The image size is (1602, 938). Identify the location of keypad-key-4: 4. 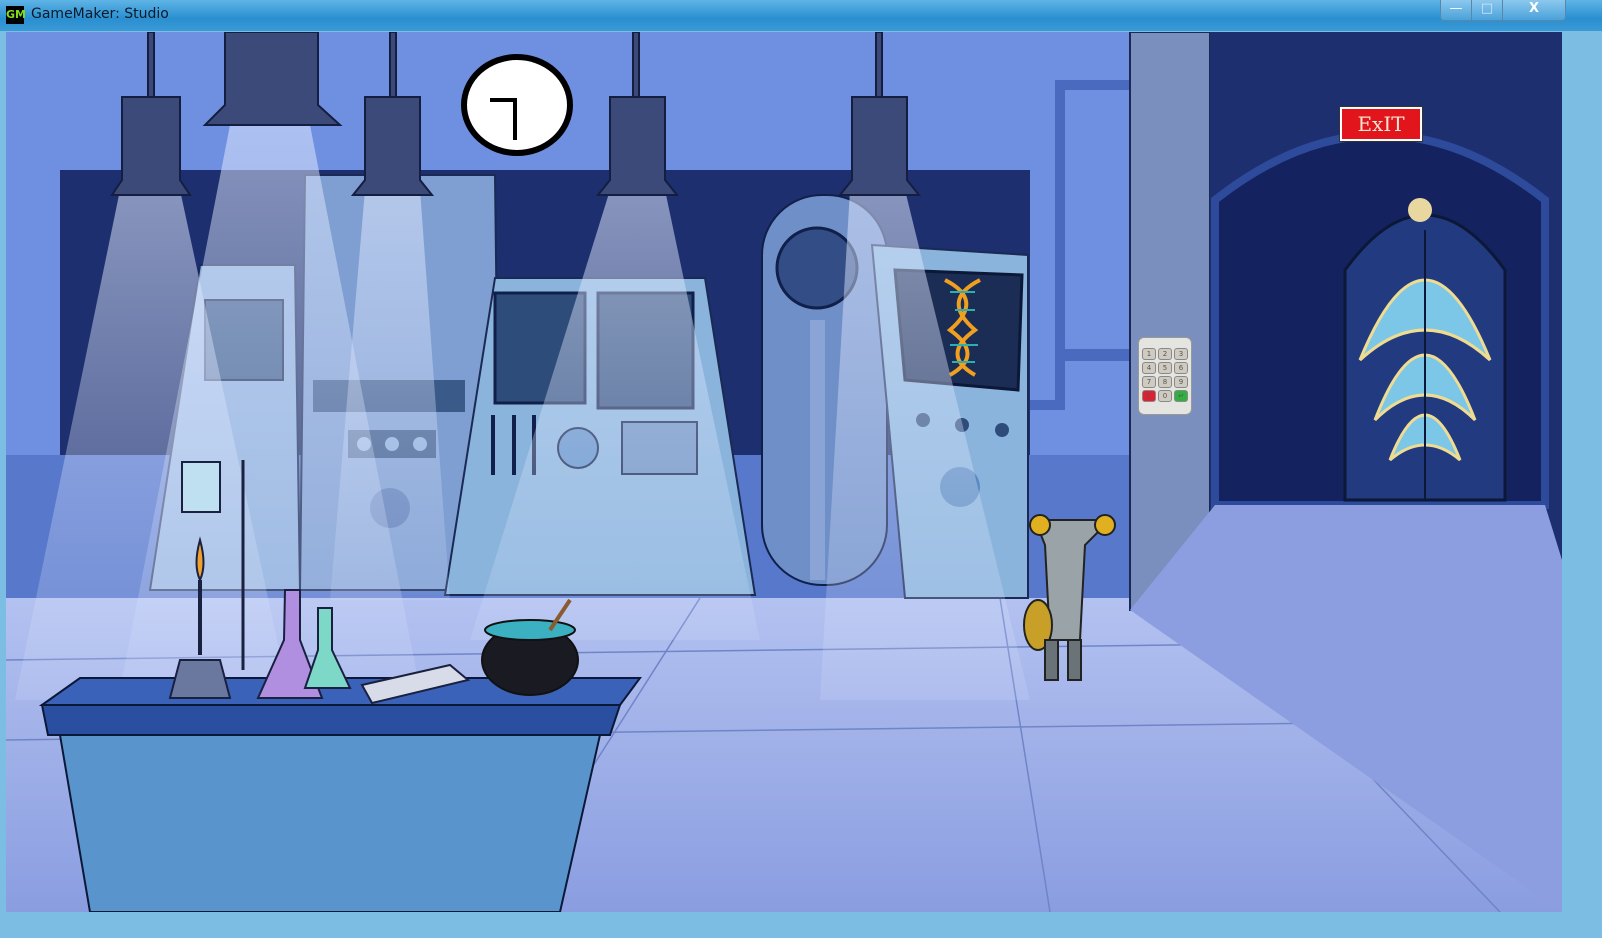
(1149, 368).